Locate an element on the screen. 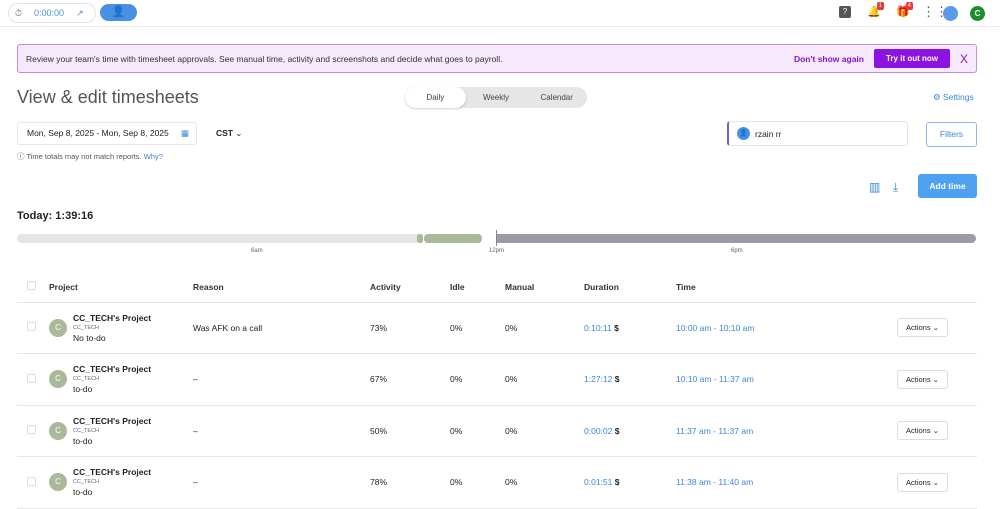 Image resolution: width=1000 pixels, height=509 pixels. duration-link: 0:00:02 is located at coordinates (598, 431).